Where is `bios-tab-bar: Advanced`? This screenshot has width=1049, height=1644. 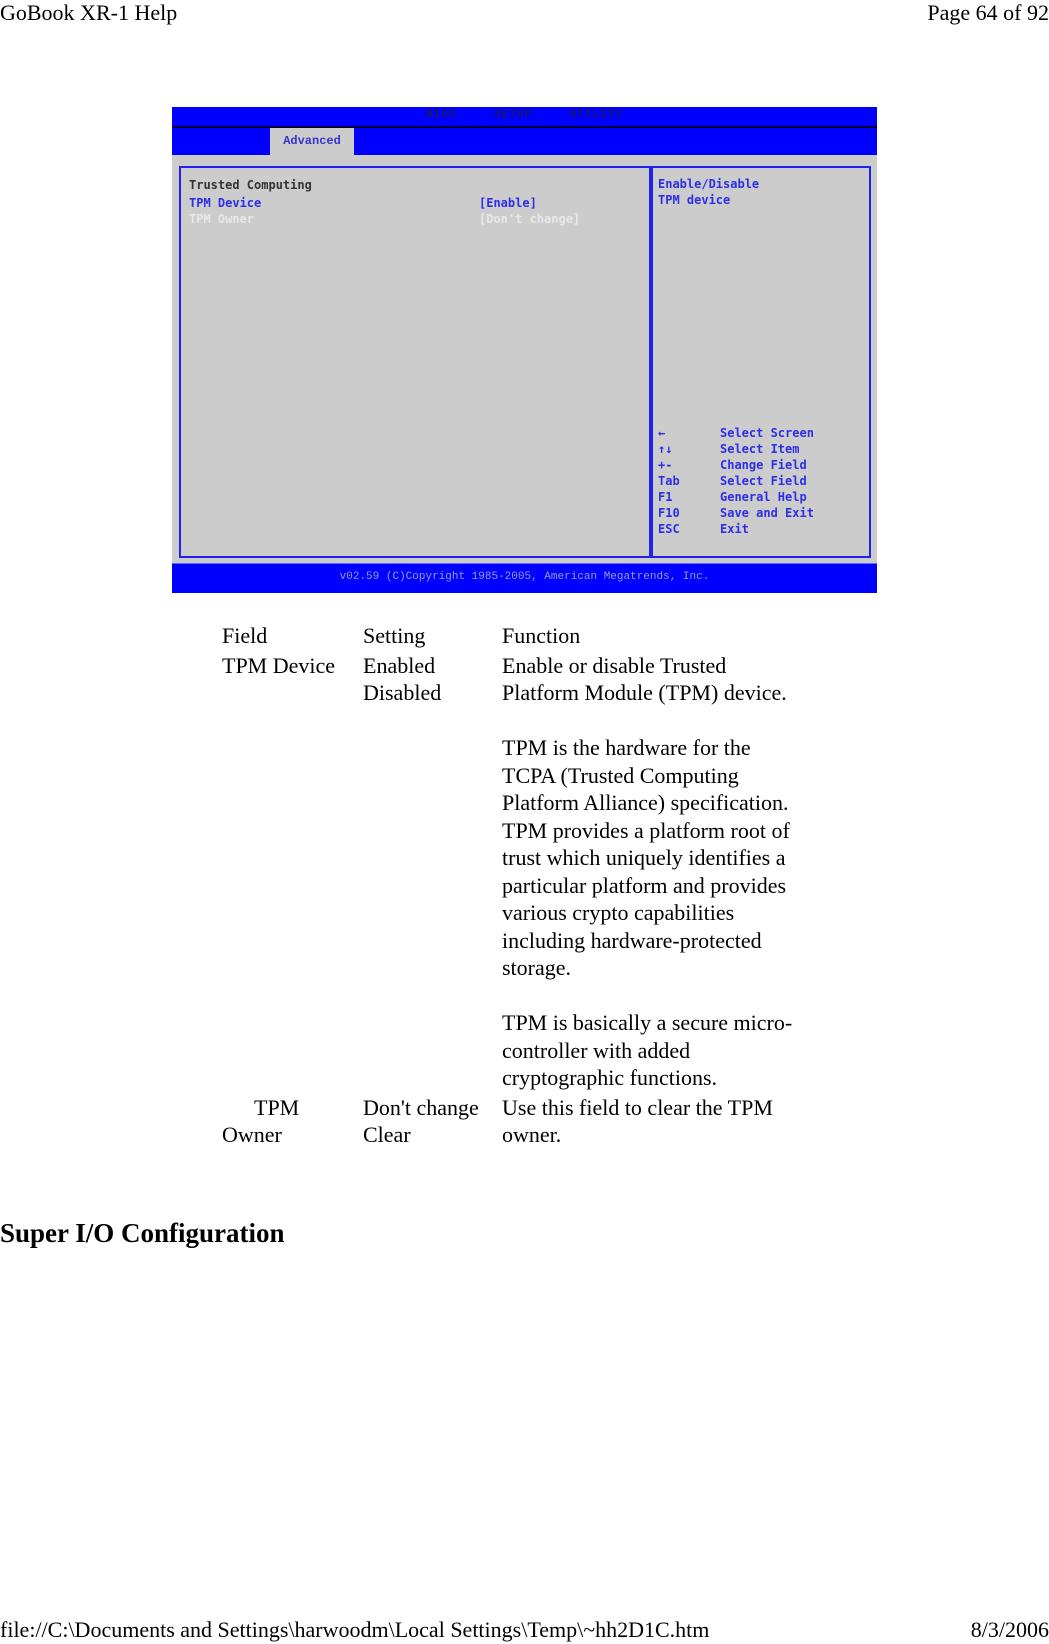 bios-tab-bar: Advanced is located at coordinates (524, 141).